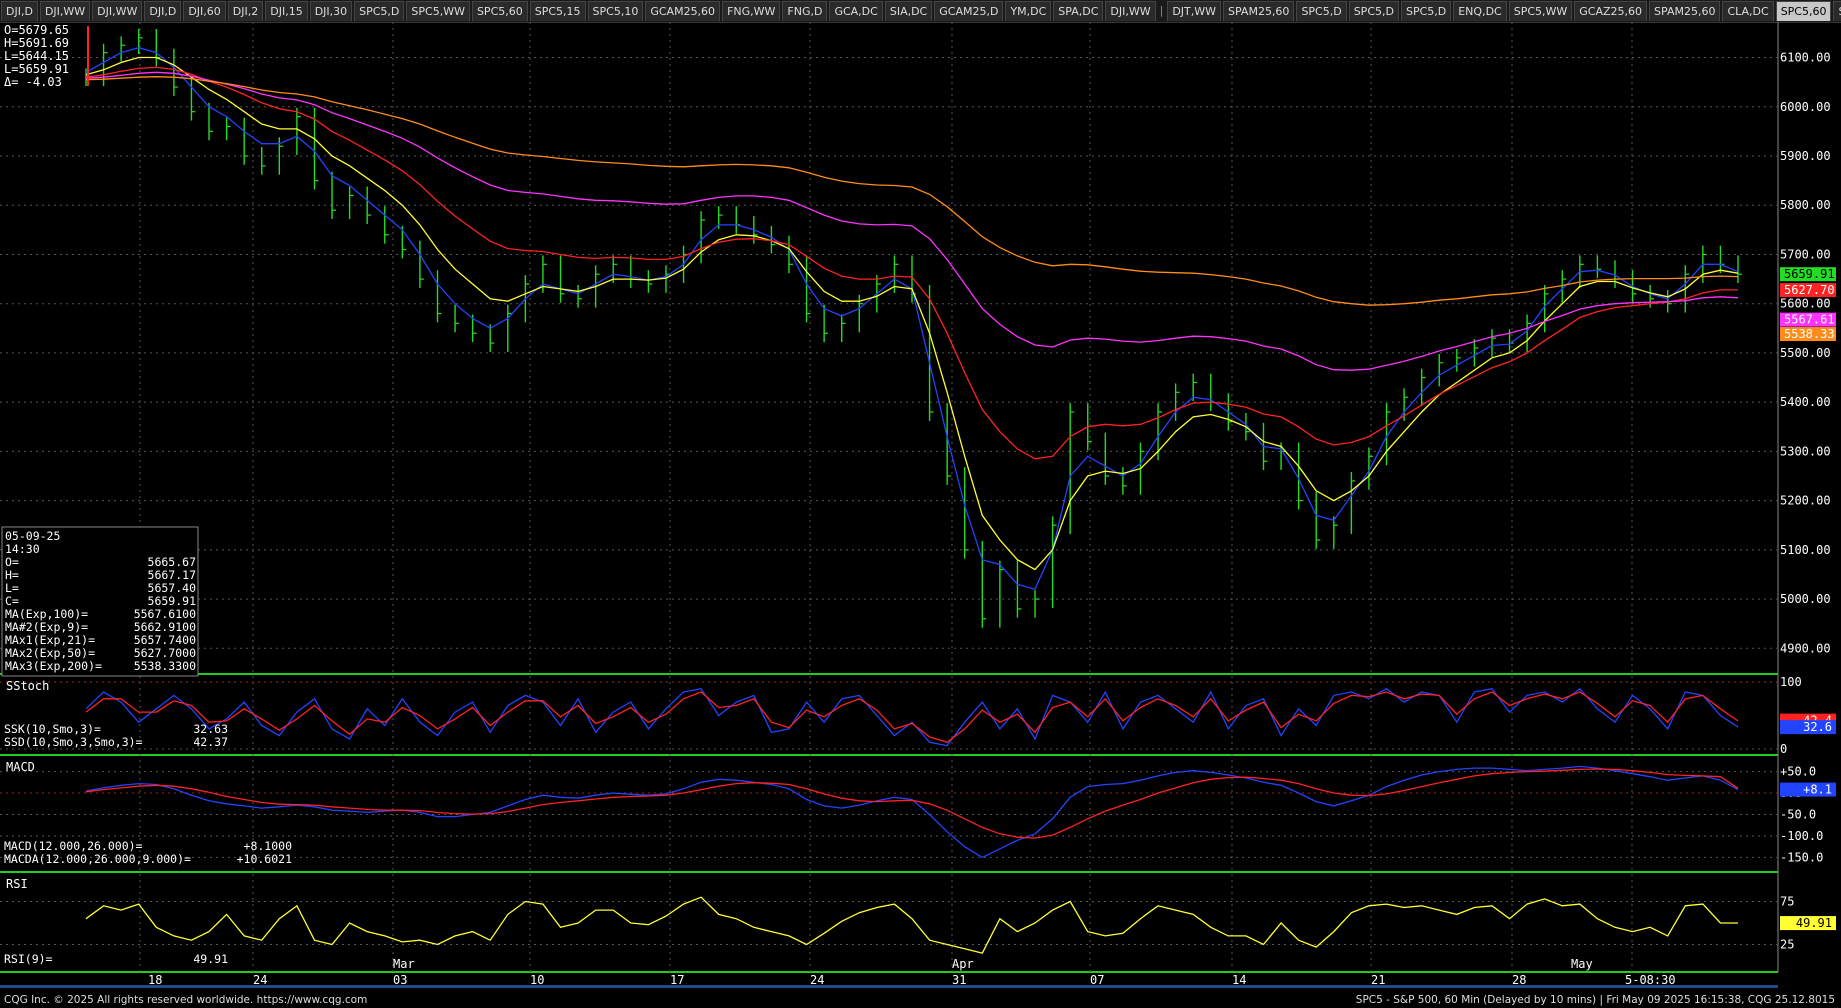 The image size is (1841, 1008). Describe the element at coordinates (46, 627) in the screenshot. I see `bar-info-label: MA#2(Exp,9)=` at that location.